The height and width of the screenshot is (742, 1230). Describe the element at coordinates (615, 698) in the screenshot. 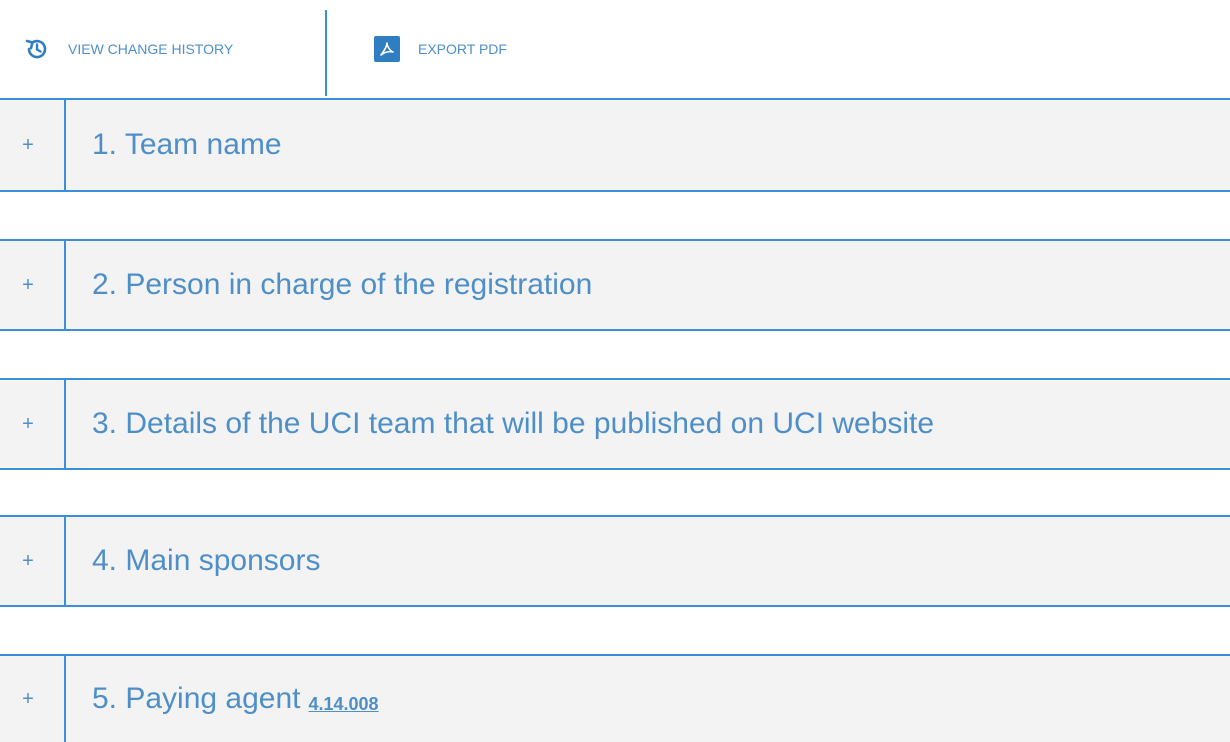

I see `section-paying-agent: + 5. Paying agent 4.14.008` at that location.